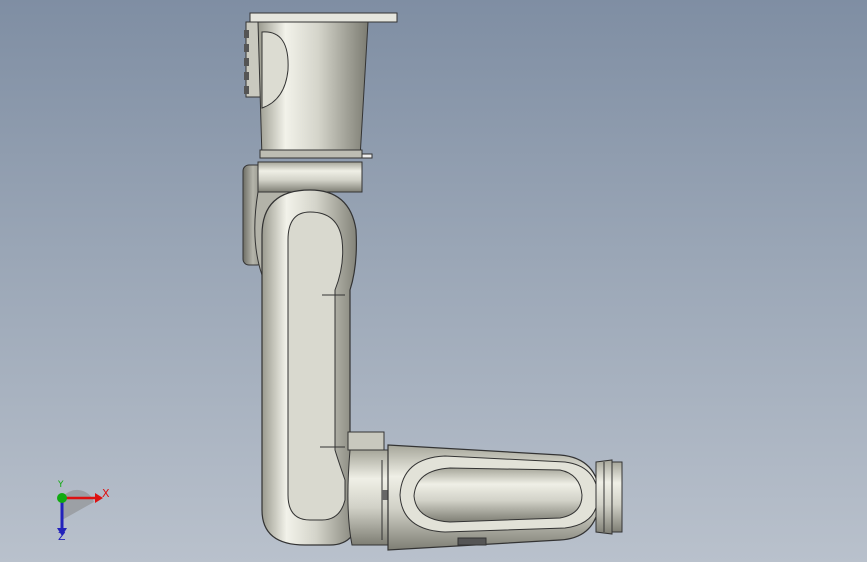 The height and width of the screenshot is (562, 867). Describe the element at coordinates (311, 367) in the screenshot. I see `upper-arm-link` at that location.